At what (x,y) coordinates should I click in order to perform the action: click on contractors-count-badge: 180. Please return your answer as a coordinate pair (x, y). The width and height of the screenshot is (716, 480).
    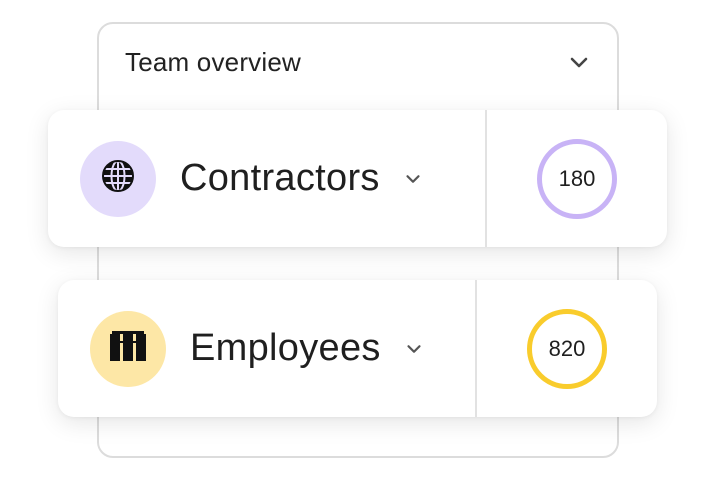
    Looking at the image, I should click on (577, 178).